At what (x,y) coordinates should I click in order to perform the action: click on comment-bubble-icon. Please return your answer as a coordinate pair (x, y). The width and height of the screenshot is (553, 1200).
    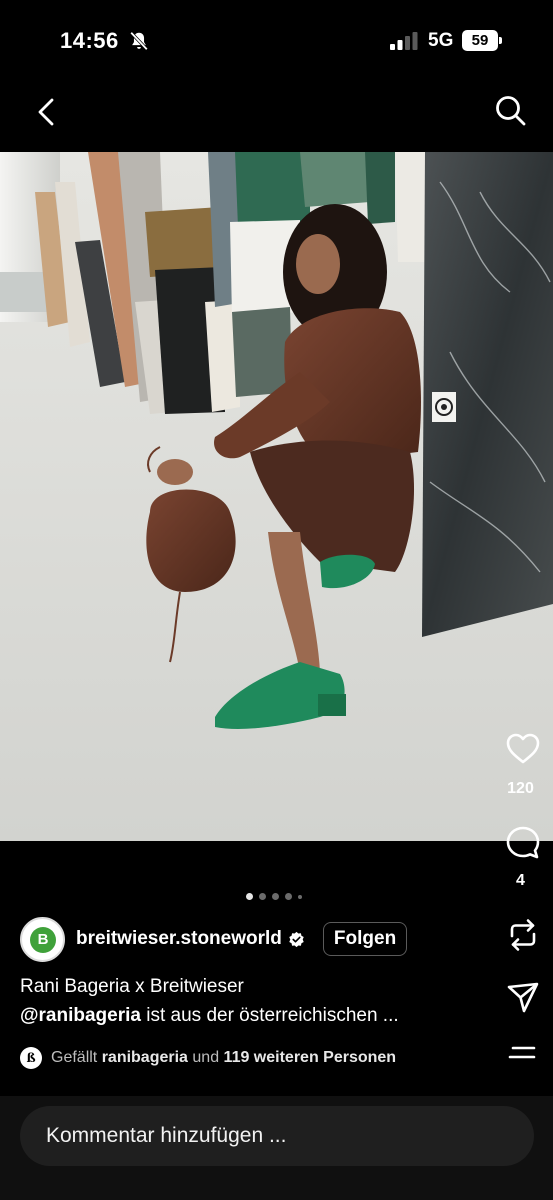
    Looking at the image, I should click on (523, 842).